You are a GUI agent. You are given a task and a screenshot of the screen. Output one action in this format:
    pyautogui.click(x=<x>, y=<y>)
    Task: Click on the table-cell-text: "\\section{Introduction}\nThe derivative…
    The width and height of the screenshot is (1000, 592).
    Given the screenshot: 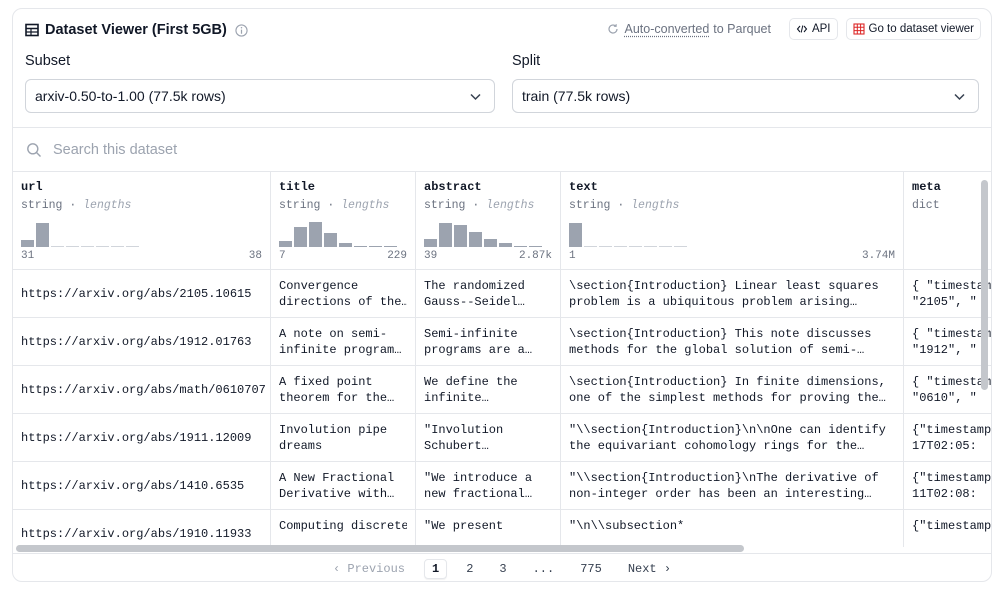 What is the action you would take?
    pyautogui.click(x=732, y=486)
    